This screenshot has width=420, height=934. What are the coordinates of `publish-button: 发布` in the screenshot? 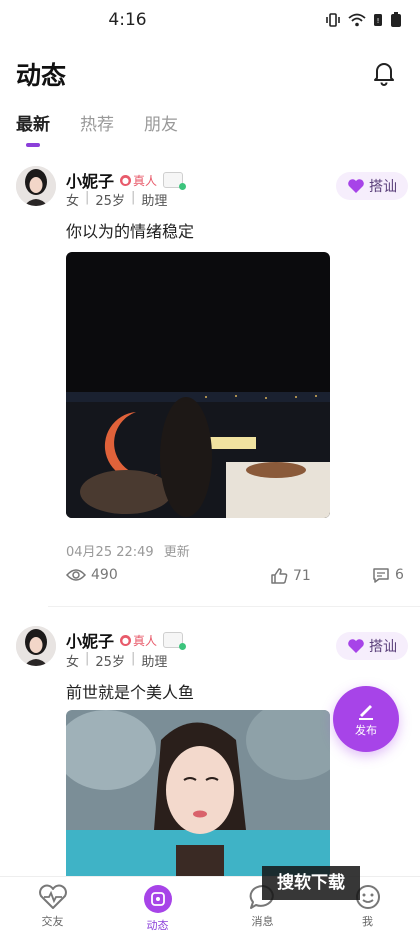 It's located at (366, 719).